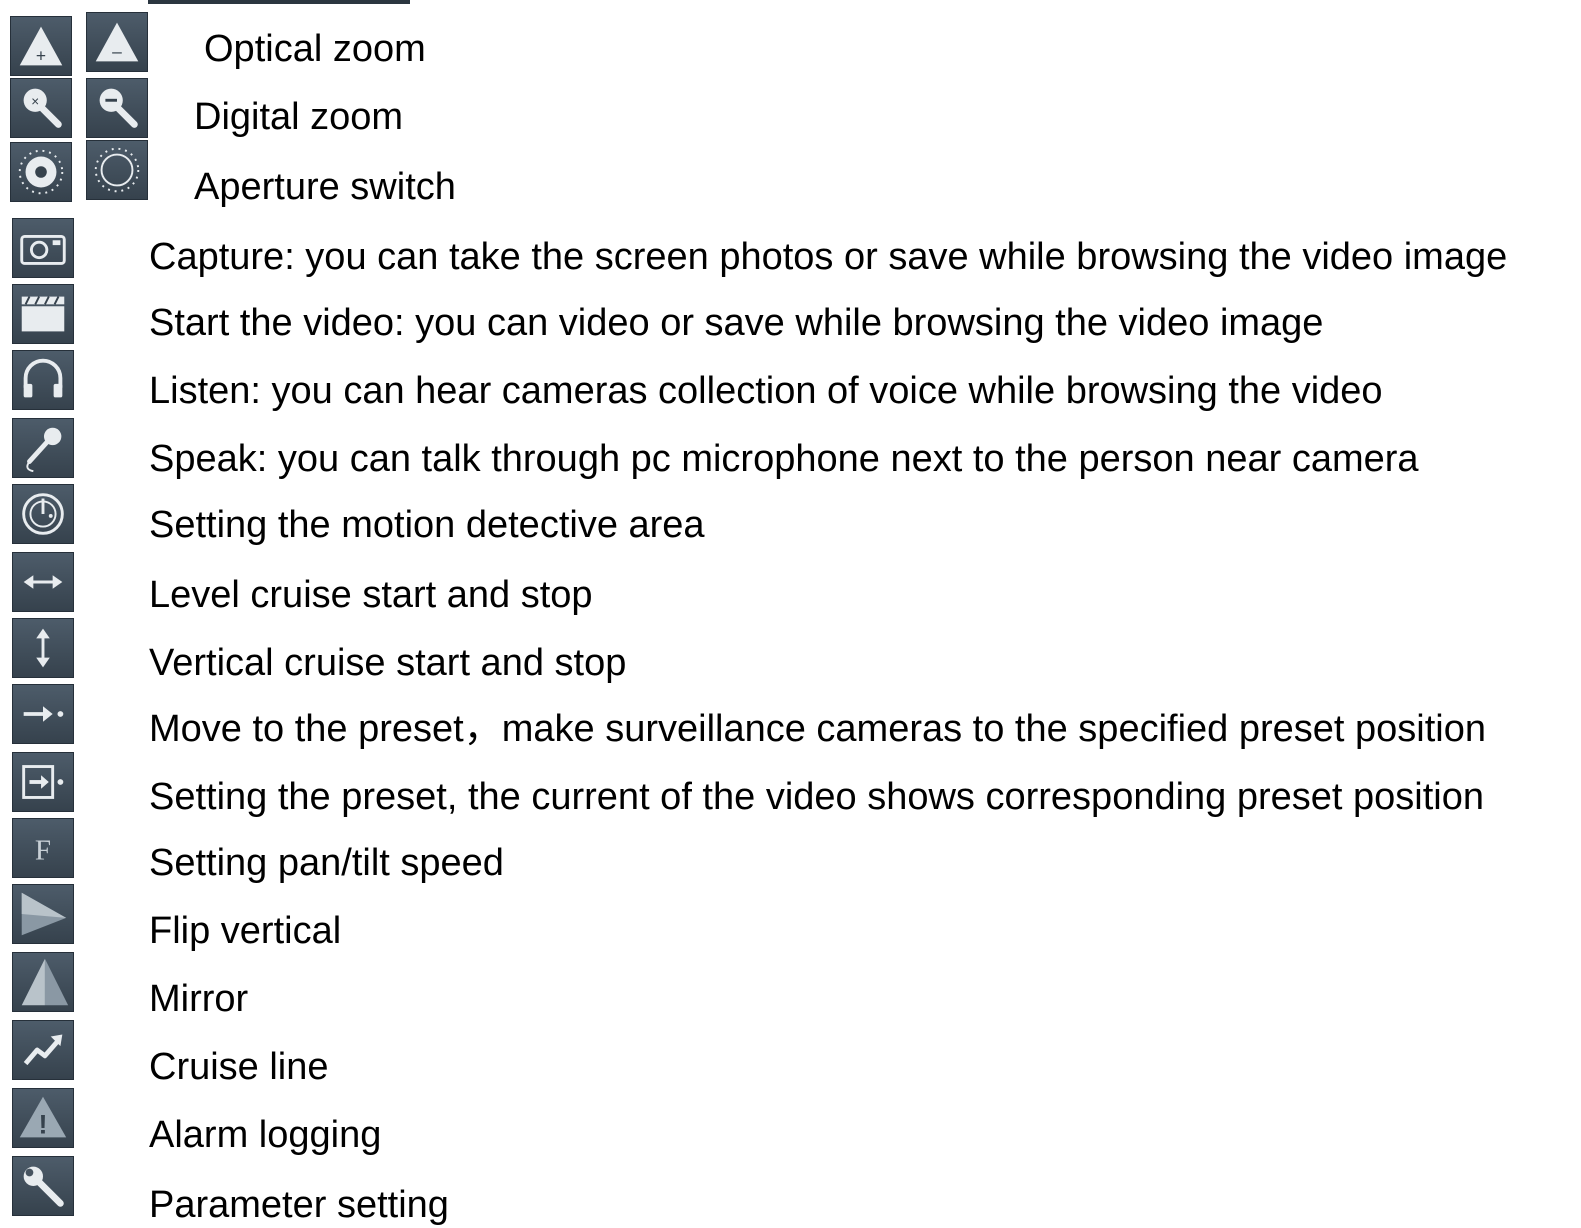  Describe the element at coordinates (43, 380) in the screenshot. I see `headphones-icon` at that location.